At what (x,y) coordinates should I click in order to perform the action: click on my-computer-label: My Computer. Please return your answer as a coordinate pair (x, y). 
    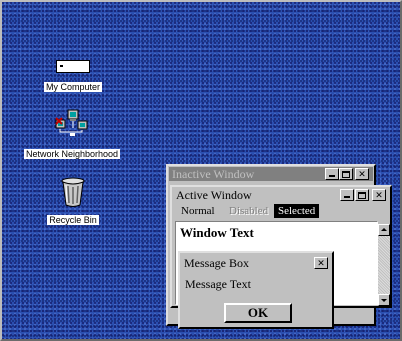
    Looking at the image, I should click on (72, 87).